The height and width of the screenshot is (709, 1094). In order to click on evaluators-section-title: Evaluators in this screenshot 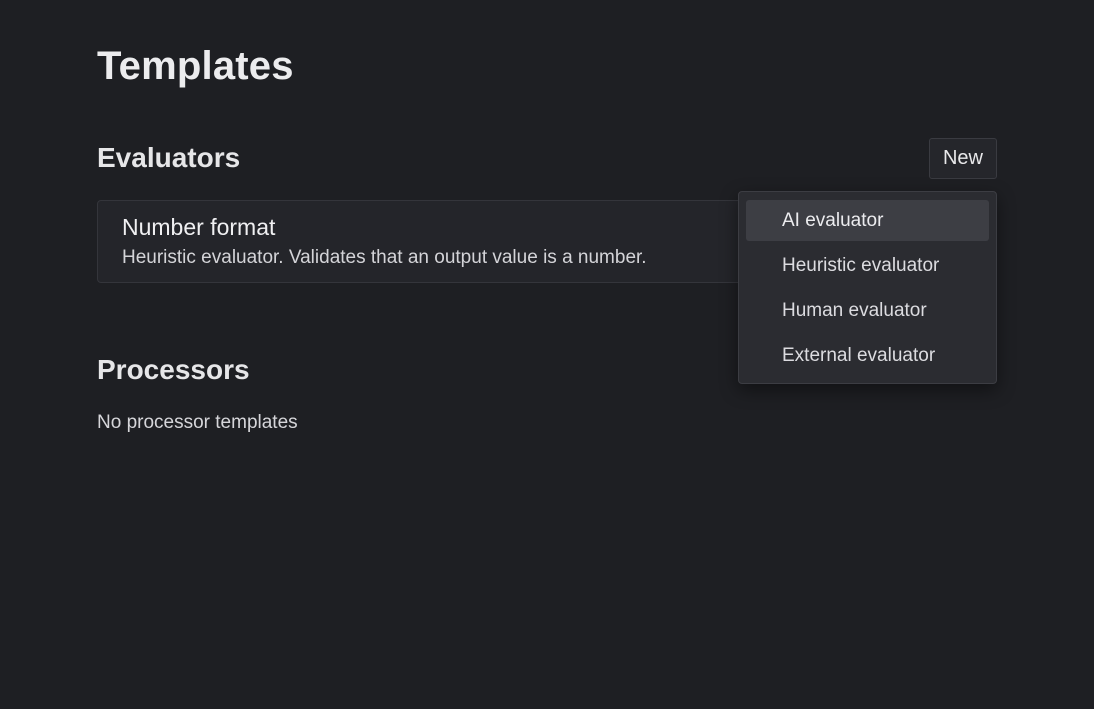, I will do `click(169, 157)`.